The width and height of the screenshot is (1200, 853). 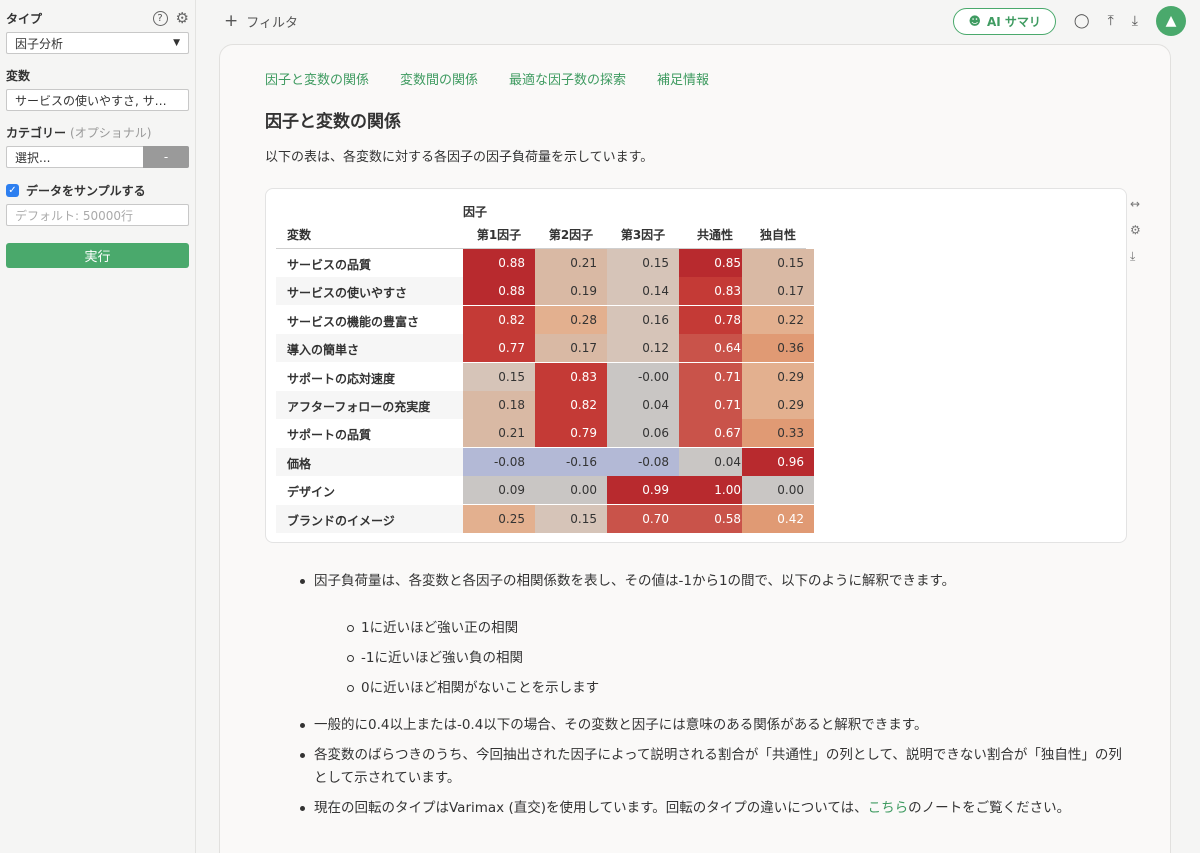 What do you see at coordinates (111, 133) in the screenshot?
I see `category-optional-text: (オプショナル)` at bounding box center [111, 133].